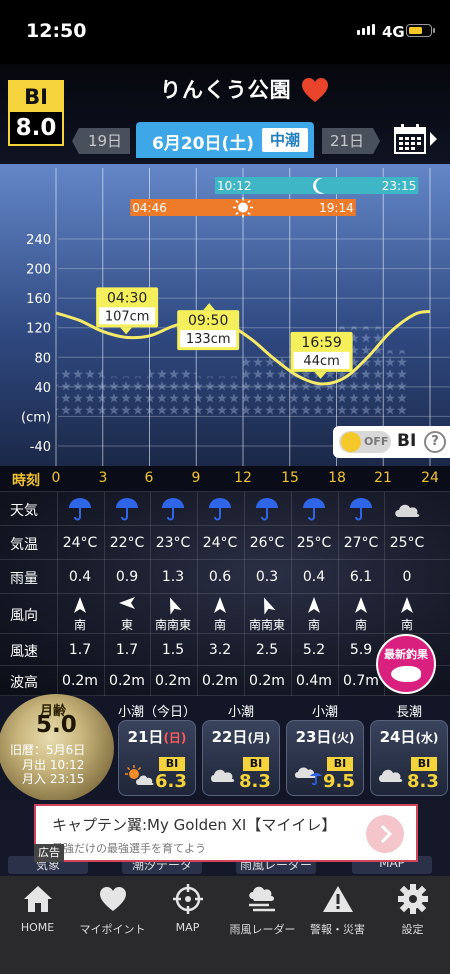 The height and width of the screenshot is (974, 450). I want to click on latest-catch-button: 最新釣果, so click(406, 664).